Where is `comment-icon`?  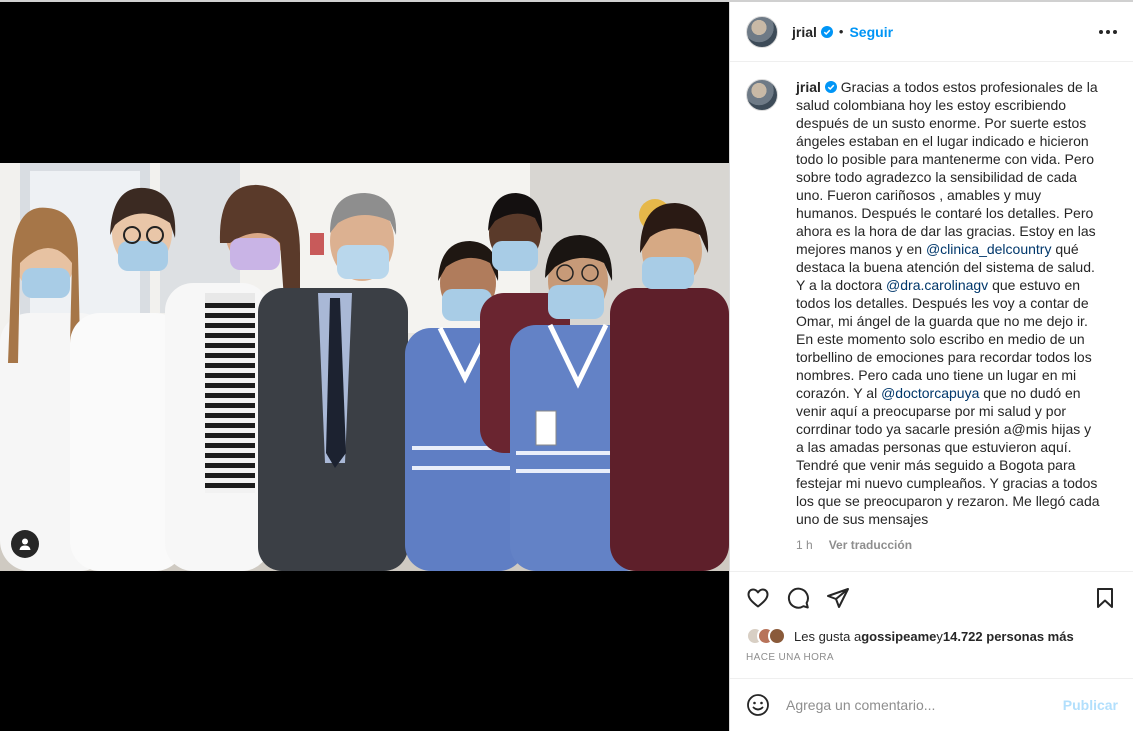 comment-icon is located at coordinates (798, 598).